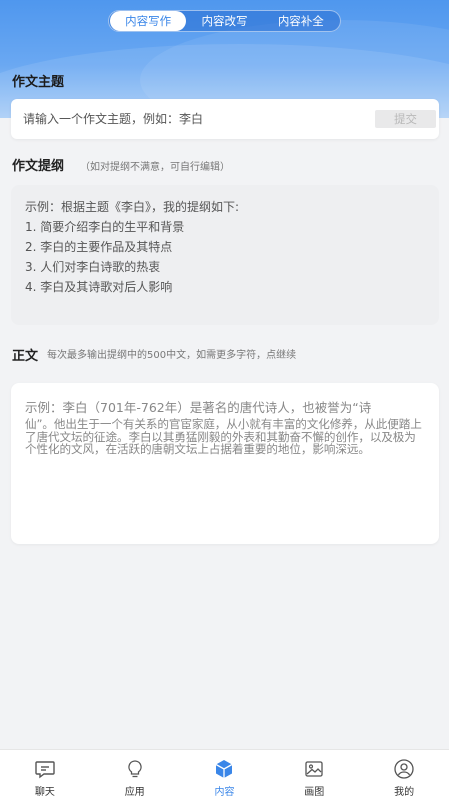 The height and width of the screenshot is (799, 449). Describe the element at coordinates (99, 287) in the screenshot. I see `outline-line: 4. 李白及其诗歌对后人影响` at that location.